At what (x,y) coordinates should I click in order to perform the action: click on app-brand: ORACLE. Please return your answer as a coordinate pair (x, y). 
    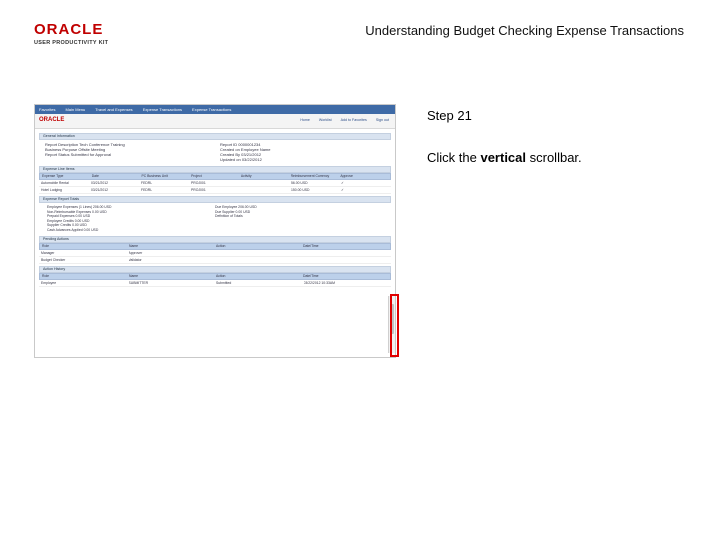
    Looking at the image, I should click on (52, 120).